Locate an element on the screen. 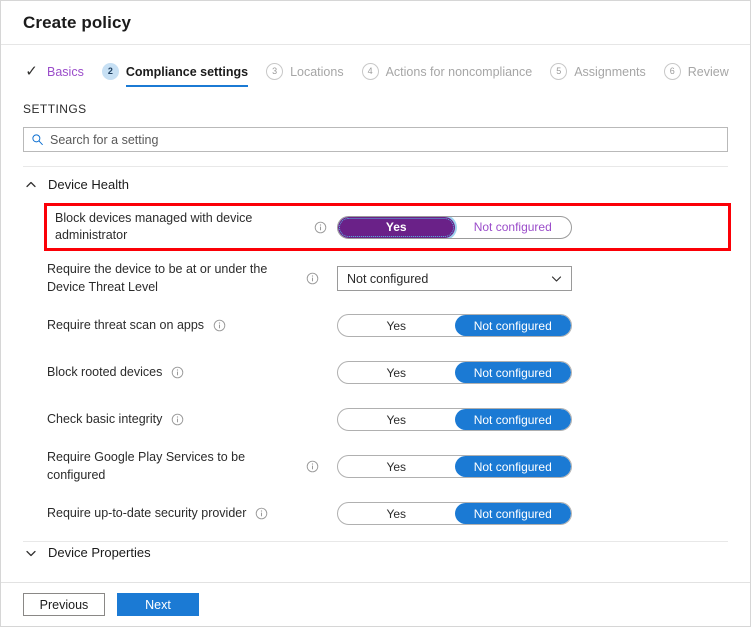 Image resolution: width=751 pixels, height=627 pixels. setting-label: Check basic integrity is located at coordinates (105, 418).